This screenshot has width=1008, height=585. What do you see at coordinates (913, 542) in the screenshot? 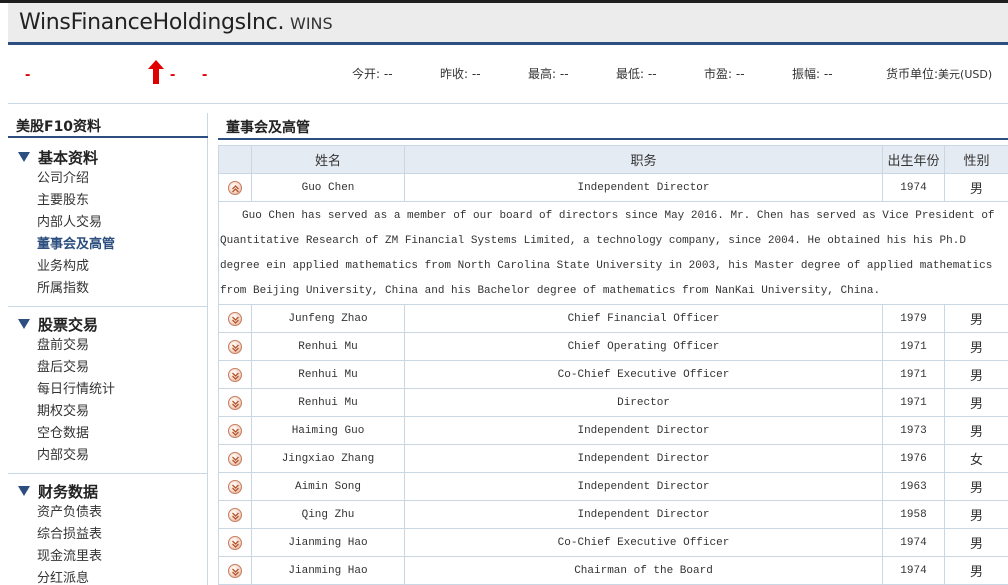
I see `birth-year-cell: 1974` at bounding box center [913, 542].